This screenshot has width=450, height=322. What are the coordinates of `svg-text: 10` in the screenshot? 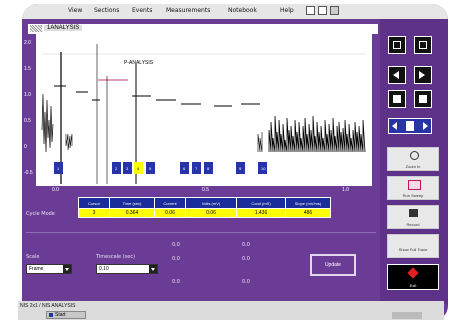 It's located at (263, 168).